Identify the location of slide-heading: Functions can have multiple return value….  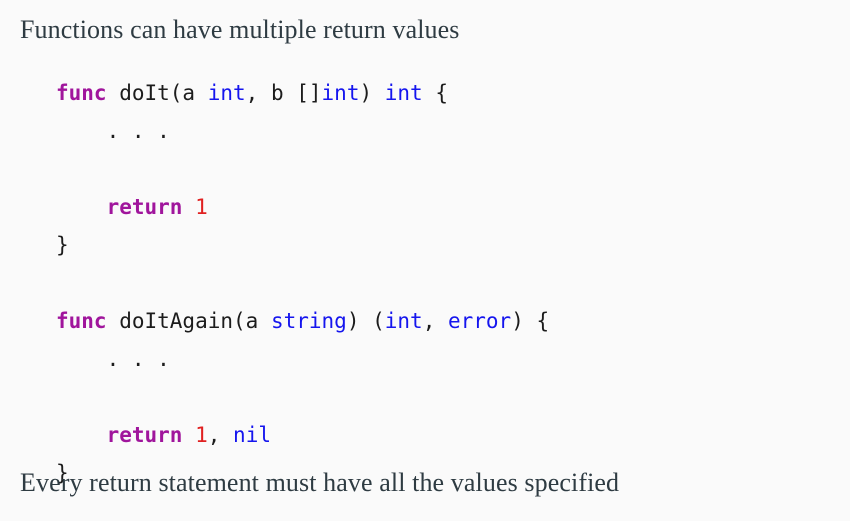
(240, 29).